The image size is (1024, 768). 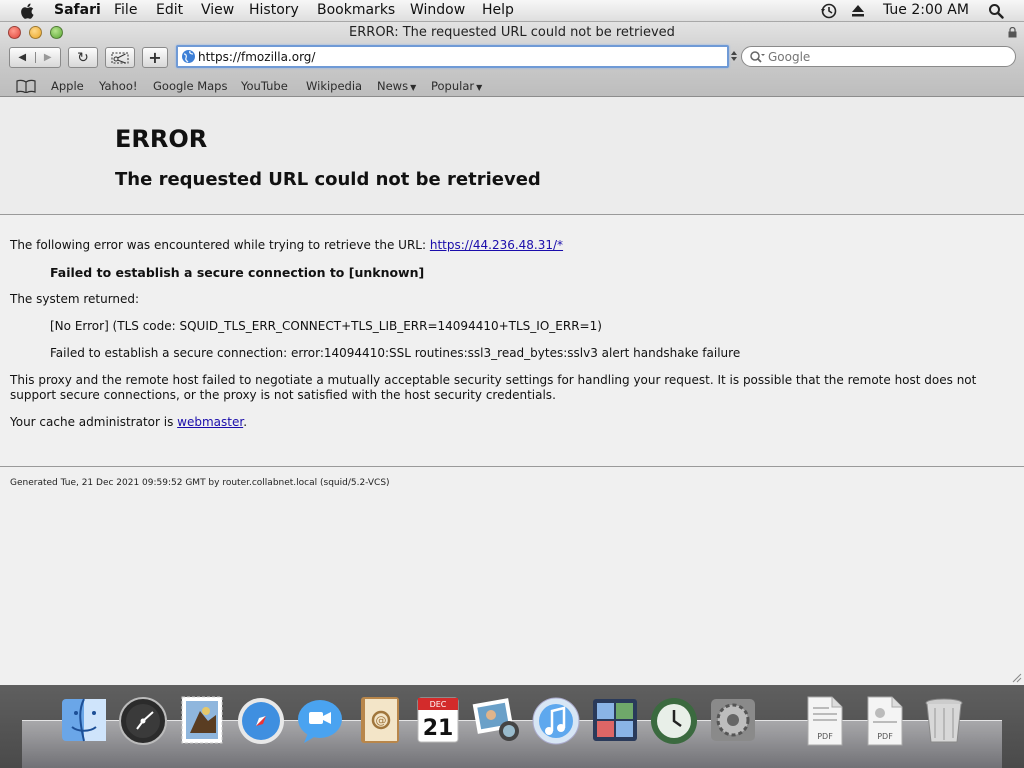 I want to click on safari-dock-icon, so click(x=261, y=720).